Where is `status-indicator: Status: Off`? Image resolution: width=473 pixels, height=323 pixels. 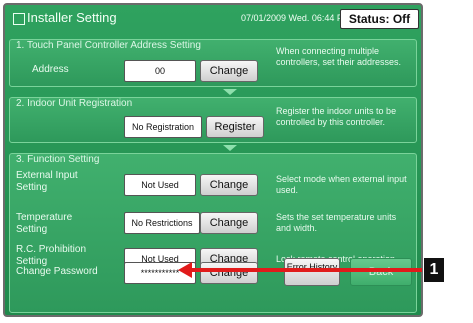
status-indicator: Status: Off is located at coordinates (379, 19).